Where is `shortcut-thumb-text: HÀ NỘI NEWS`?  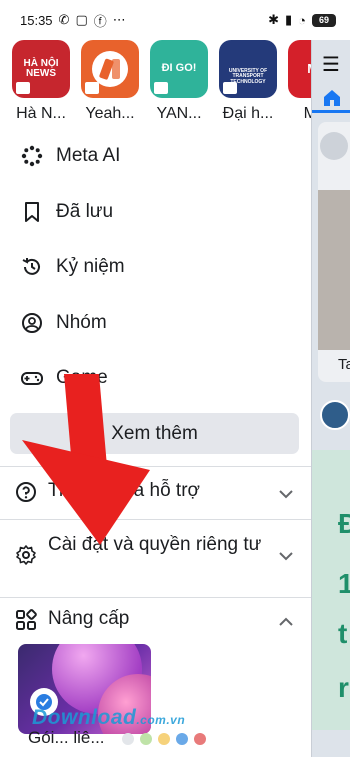 shortcut-thumb-text: HÀ NỘI NEWS is located at coordinates (41, 68).